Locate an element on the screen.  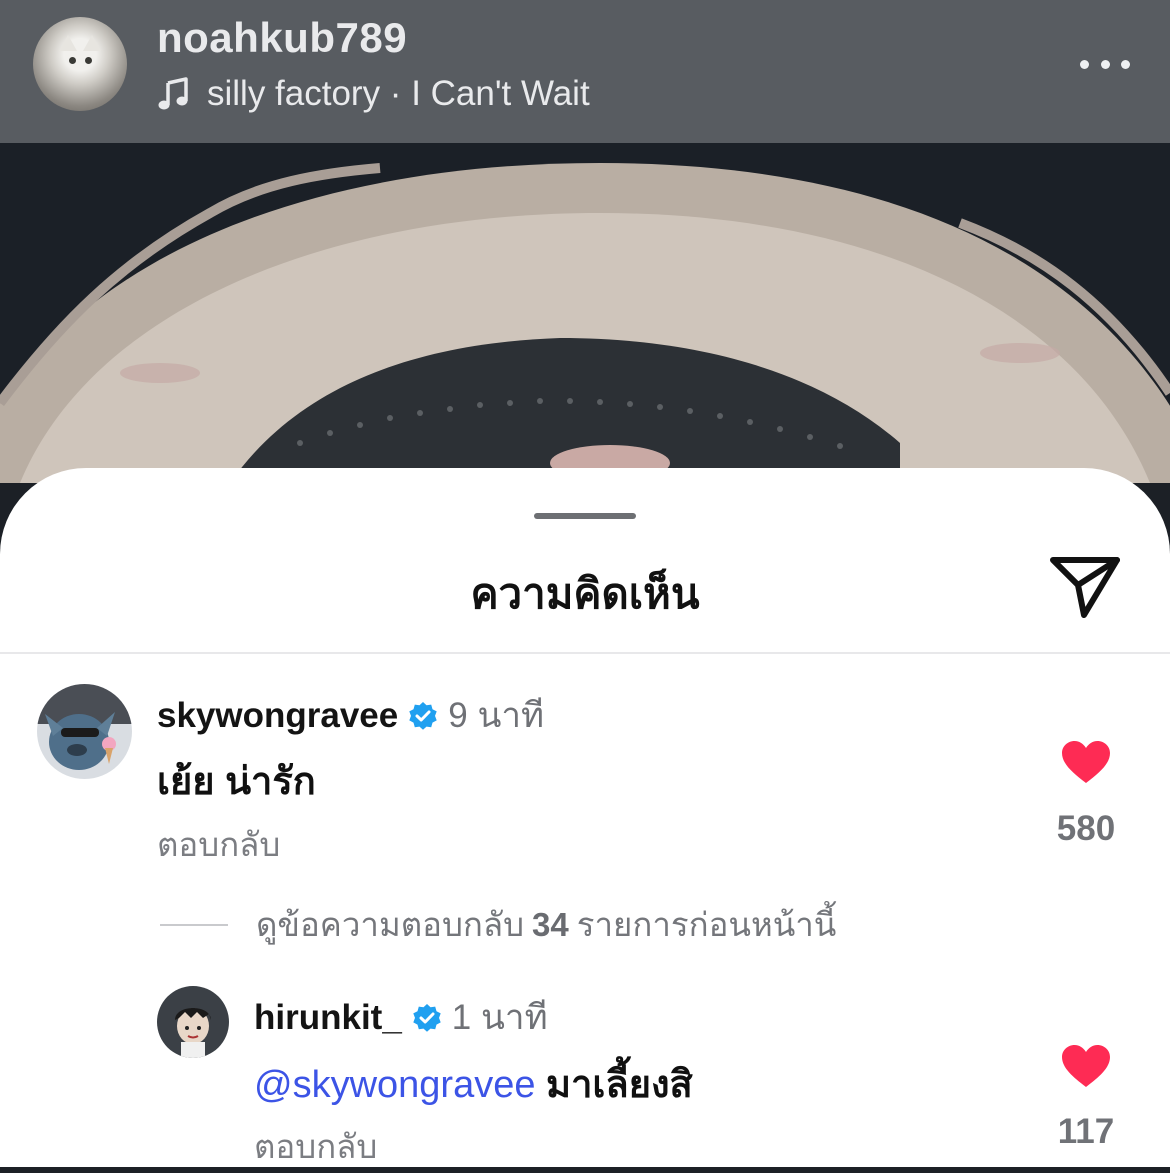
view-replies-suffix: รายการก่อนหน้านี้ is located at coordinates (706, 924).